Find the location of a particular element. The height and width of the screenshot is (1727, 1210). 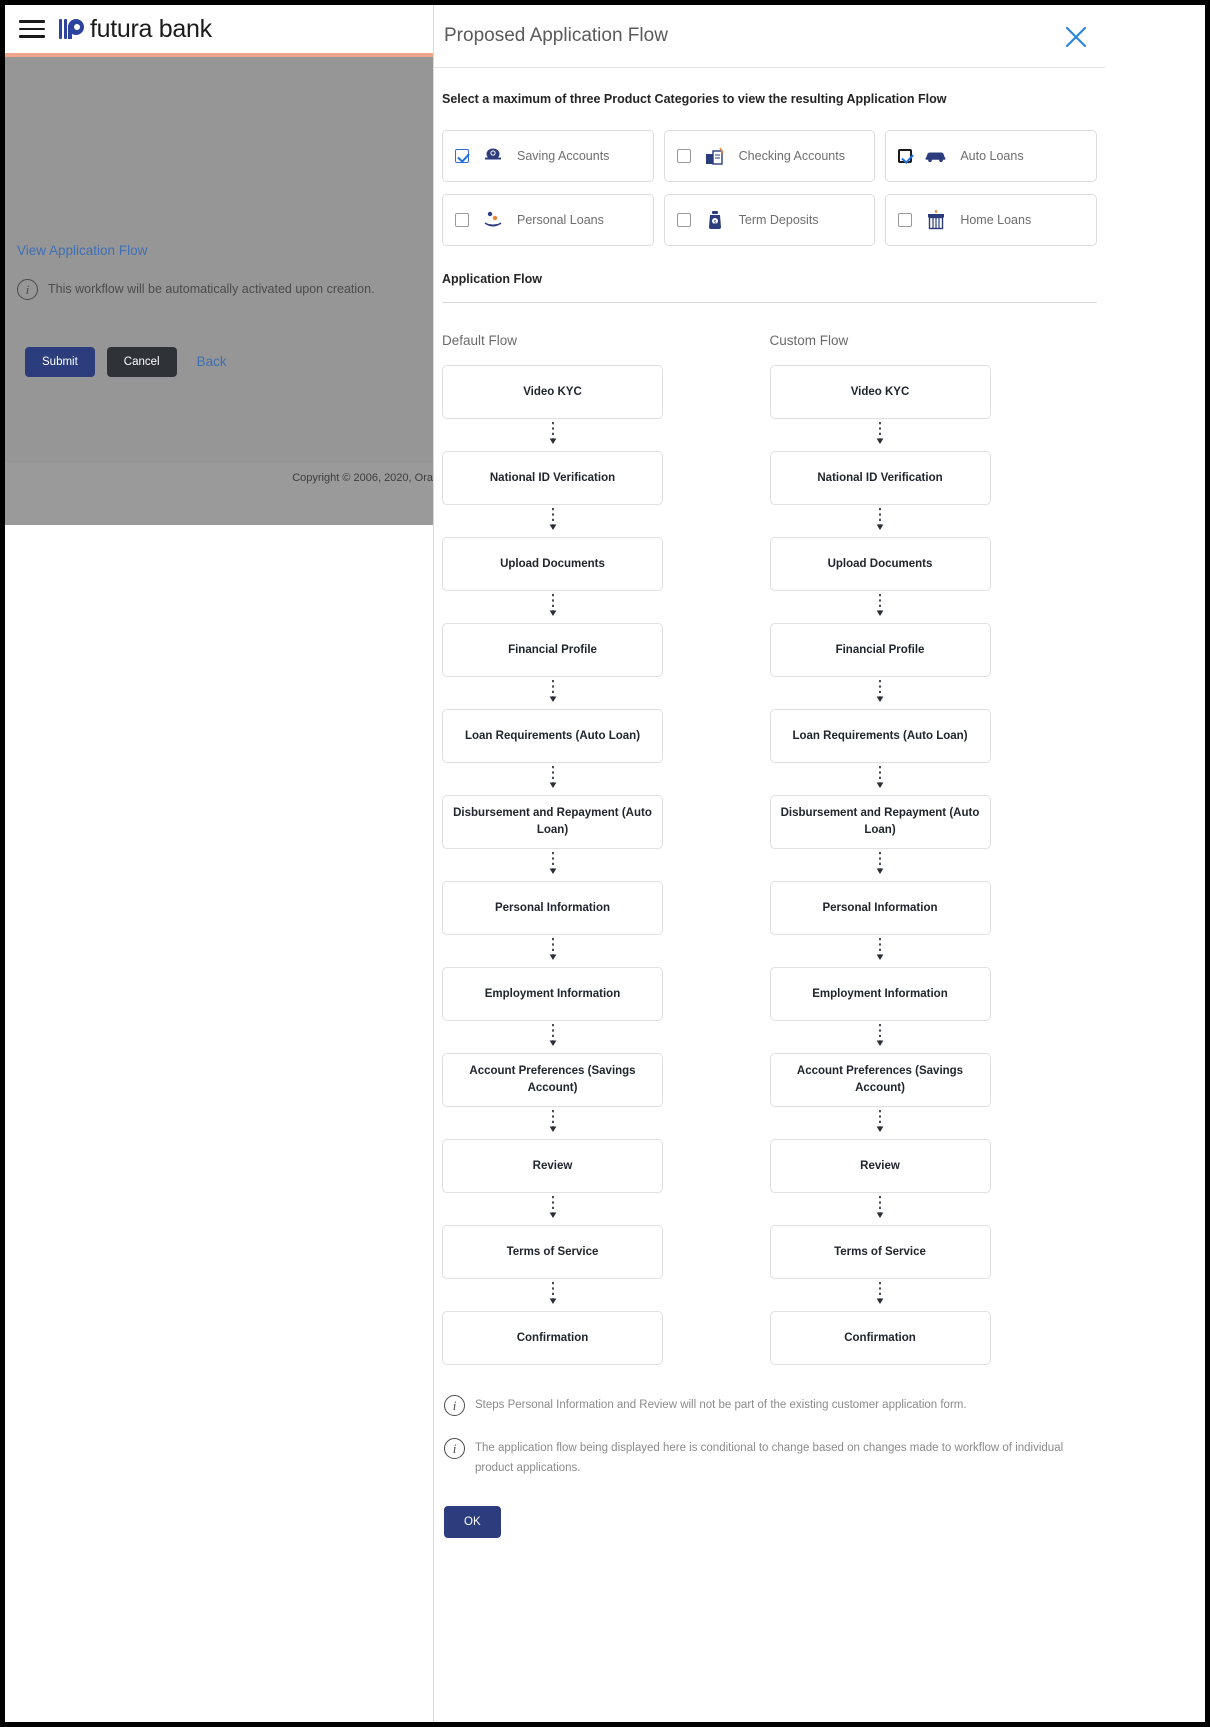

app-header: futura bank is located at coordinates (219, 31).